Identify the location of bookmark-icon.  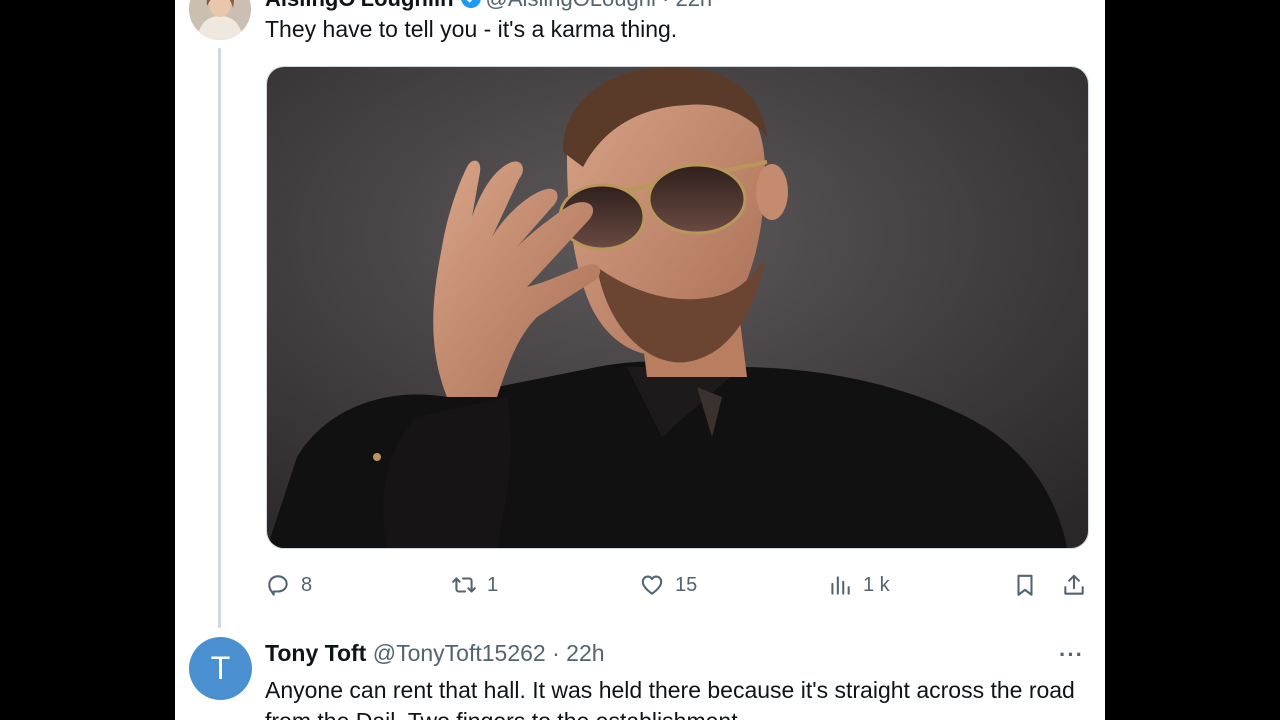
(1025, 585).